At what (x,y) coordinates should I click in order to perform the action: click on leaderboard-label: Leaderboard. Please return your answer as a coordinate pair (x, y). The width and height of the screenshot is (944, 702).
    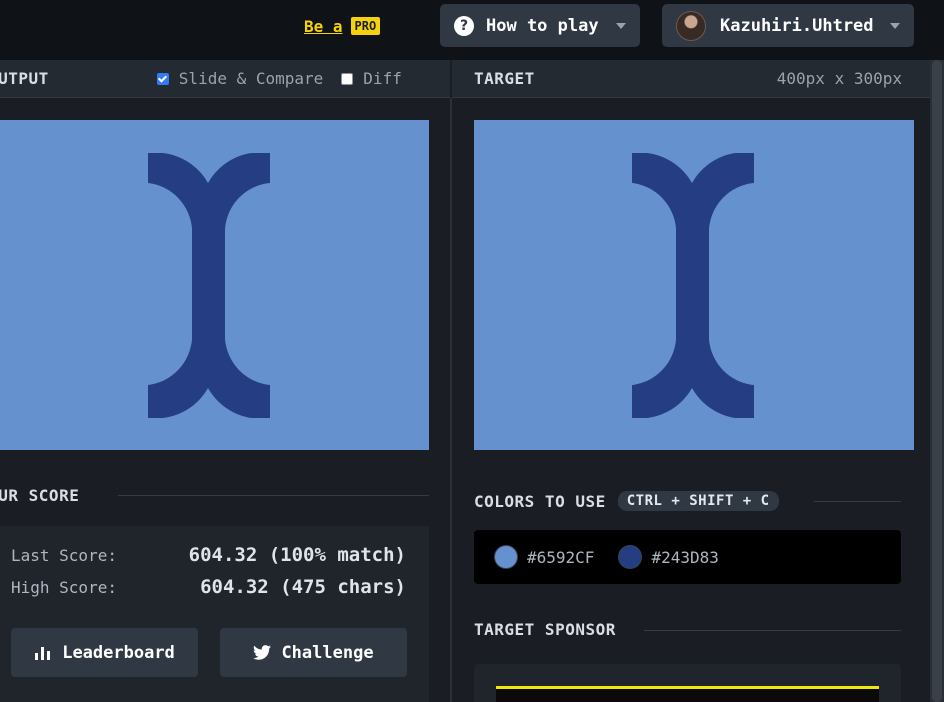
    Looking at the image, I should click on (118, 652).